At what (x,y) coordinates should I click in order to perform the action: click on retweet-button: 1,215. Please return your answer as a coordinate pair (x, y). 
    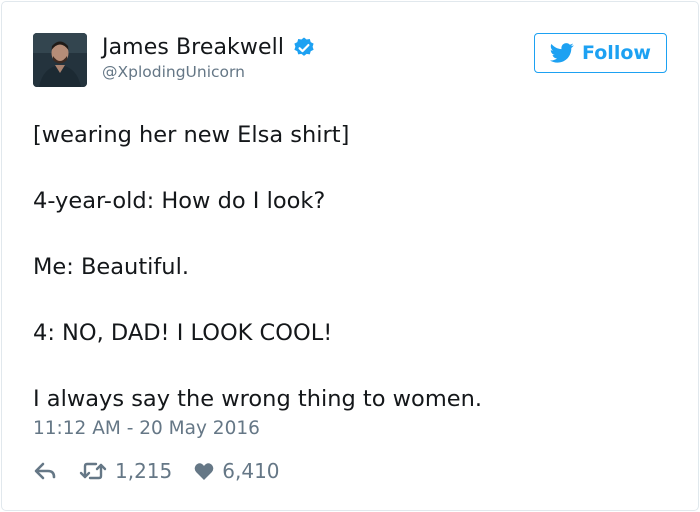
    Looking at the image, I should click on (125, 471).